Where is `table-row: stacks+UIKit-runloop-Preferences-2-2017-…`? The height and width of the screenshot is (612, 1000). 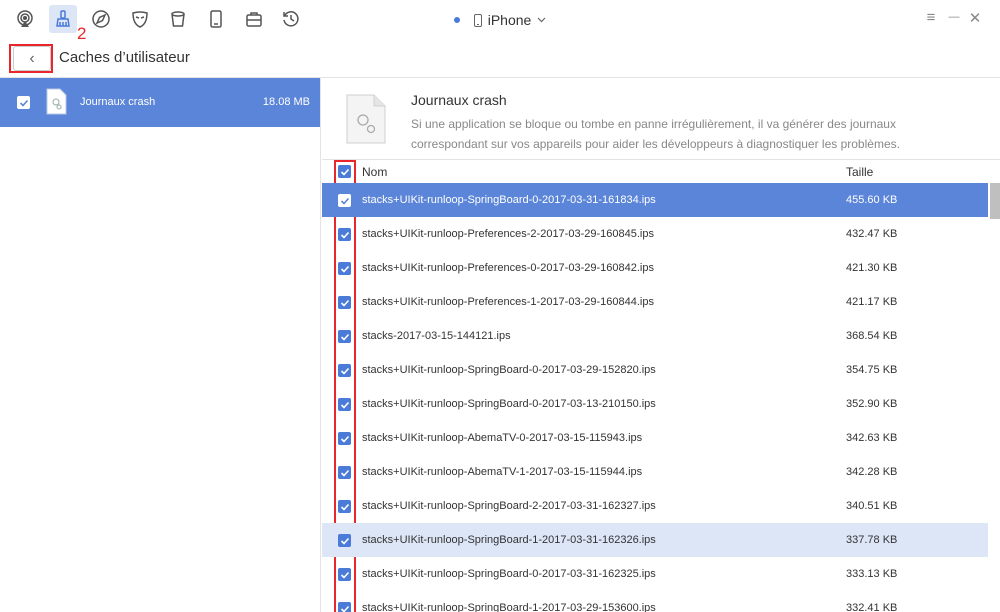 table-row: stacks+UIKit-runloop-Preferences-2-2017-… is located at coordinates (655, 234).